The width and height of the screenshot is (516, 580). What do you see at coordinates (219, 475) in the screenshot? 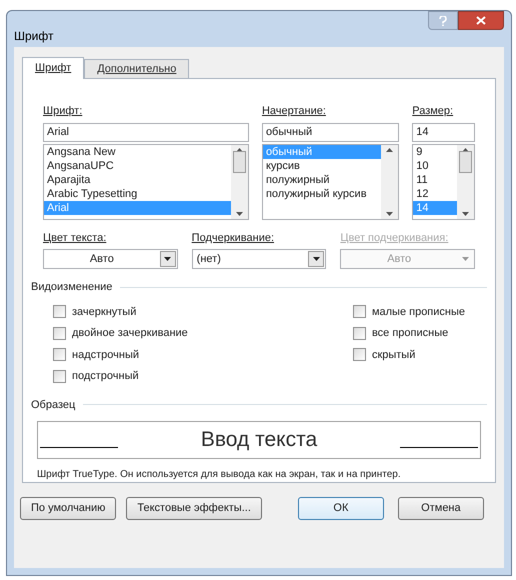
I see `font-description: Шрифт TrueType. Он используется для вывода как на экран, так и на принтер.` at bounding box center [219, 475].